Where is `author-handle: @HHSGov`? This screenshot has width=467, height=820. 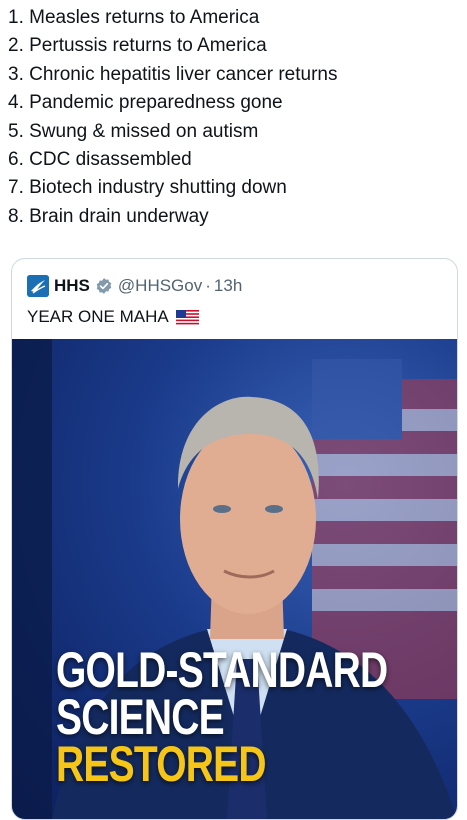
author-handle: @HHSGov is located at coordinates (160, 286).